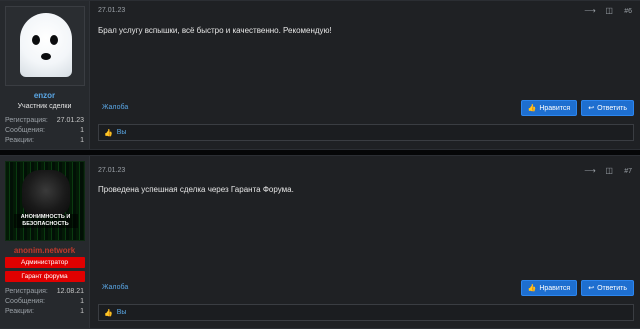  I want to click on user-title: Участник сделки, so click(44, 106).